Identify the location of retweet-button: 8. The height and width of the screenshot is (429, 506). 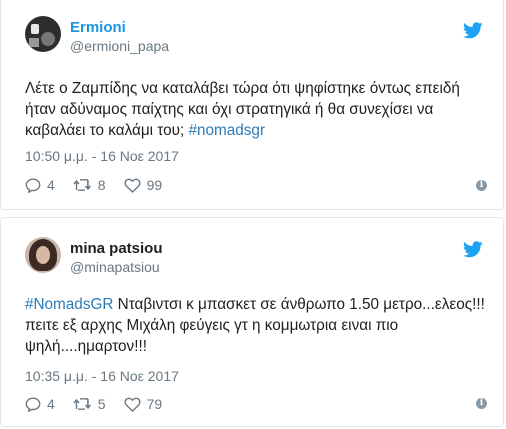
(89, 185).